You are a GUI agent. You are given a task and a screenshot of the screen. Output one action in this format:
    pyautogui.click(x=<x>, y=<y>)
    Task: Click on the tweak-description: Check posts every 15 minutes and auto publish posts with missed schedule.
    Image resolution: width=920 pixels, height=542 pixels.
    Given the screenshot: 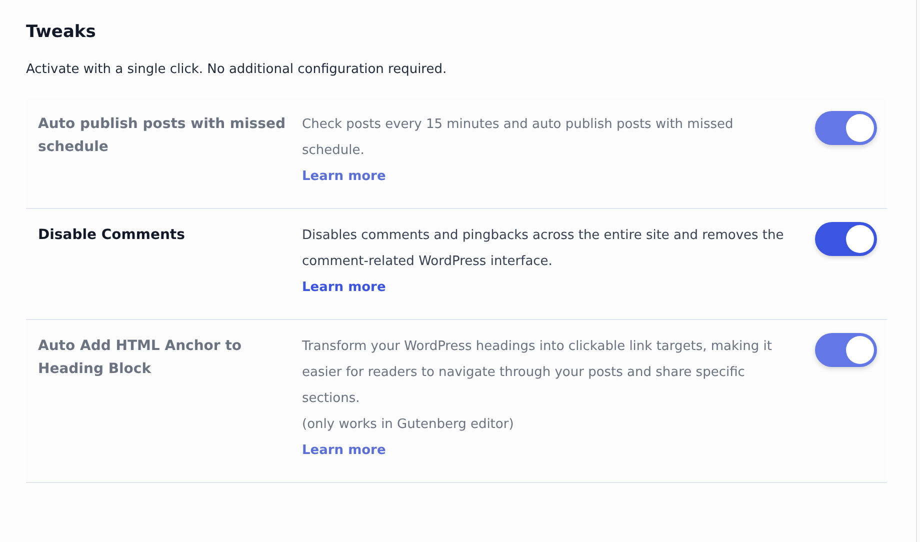 What is the action you would take?
    pyautogui.click(x=518, y=138)
    